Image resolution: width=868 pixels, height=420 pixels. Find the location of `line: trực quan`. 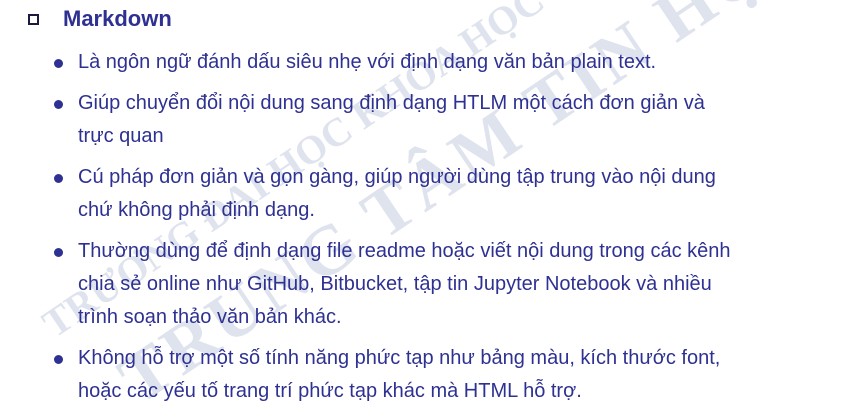

line: trực quan is located at coordinates (121, 136).